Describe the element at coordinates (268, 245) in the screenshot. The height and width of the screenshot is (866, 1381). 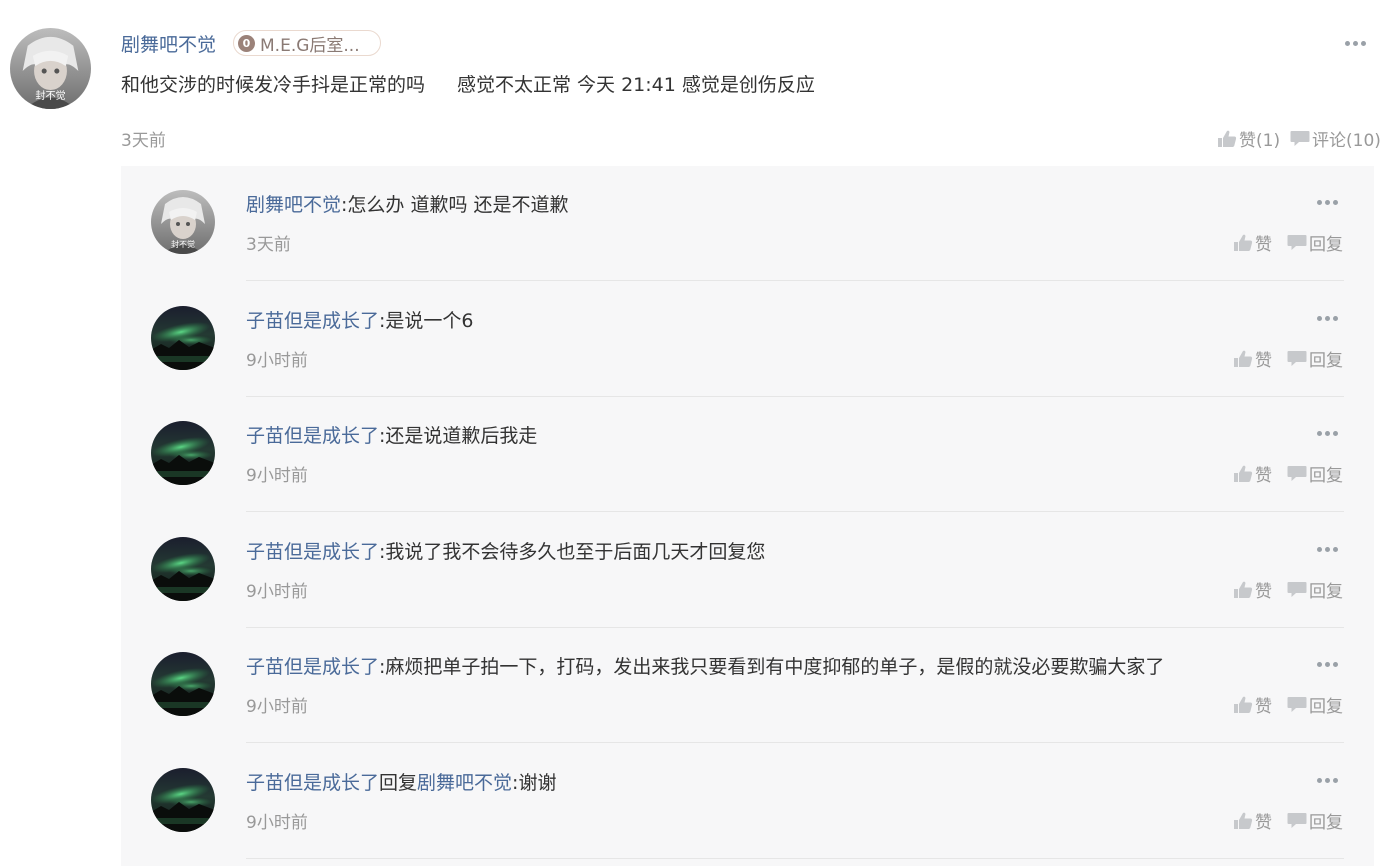
I see `comment-timestamp: 3天前` at that location.